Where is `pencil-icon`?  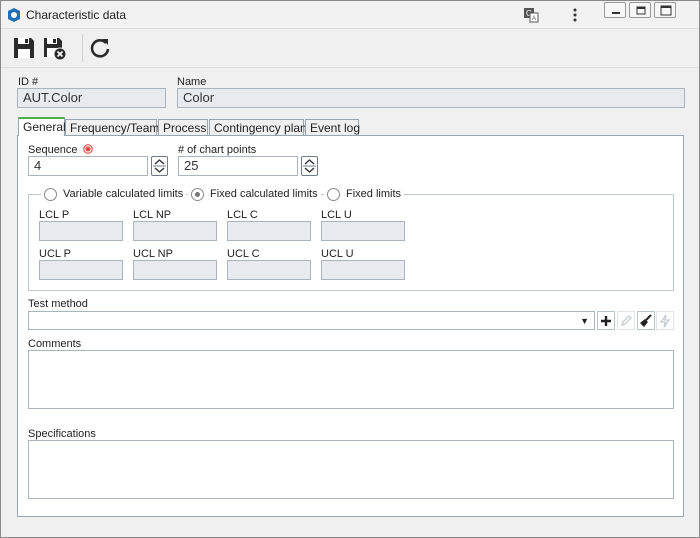
pencil-icon is located at coordinates (626, 320).